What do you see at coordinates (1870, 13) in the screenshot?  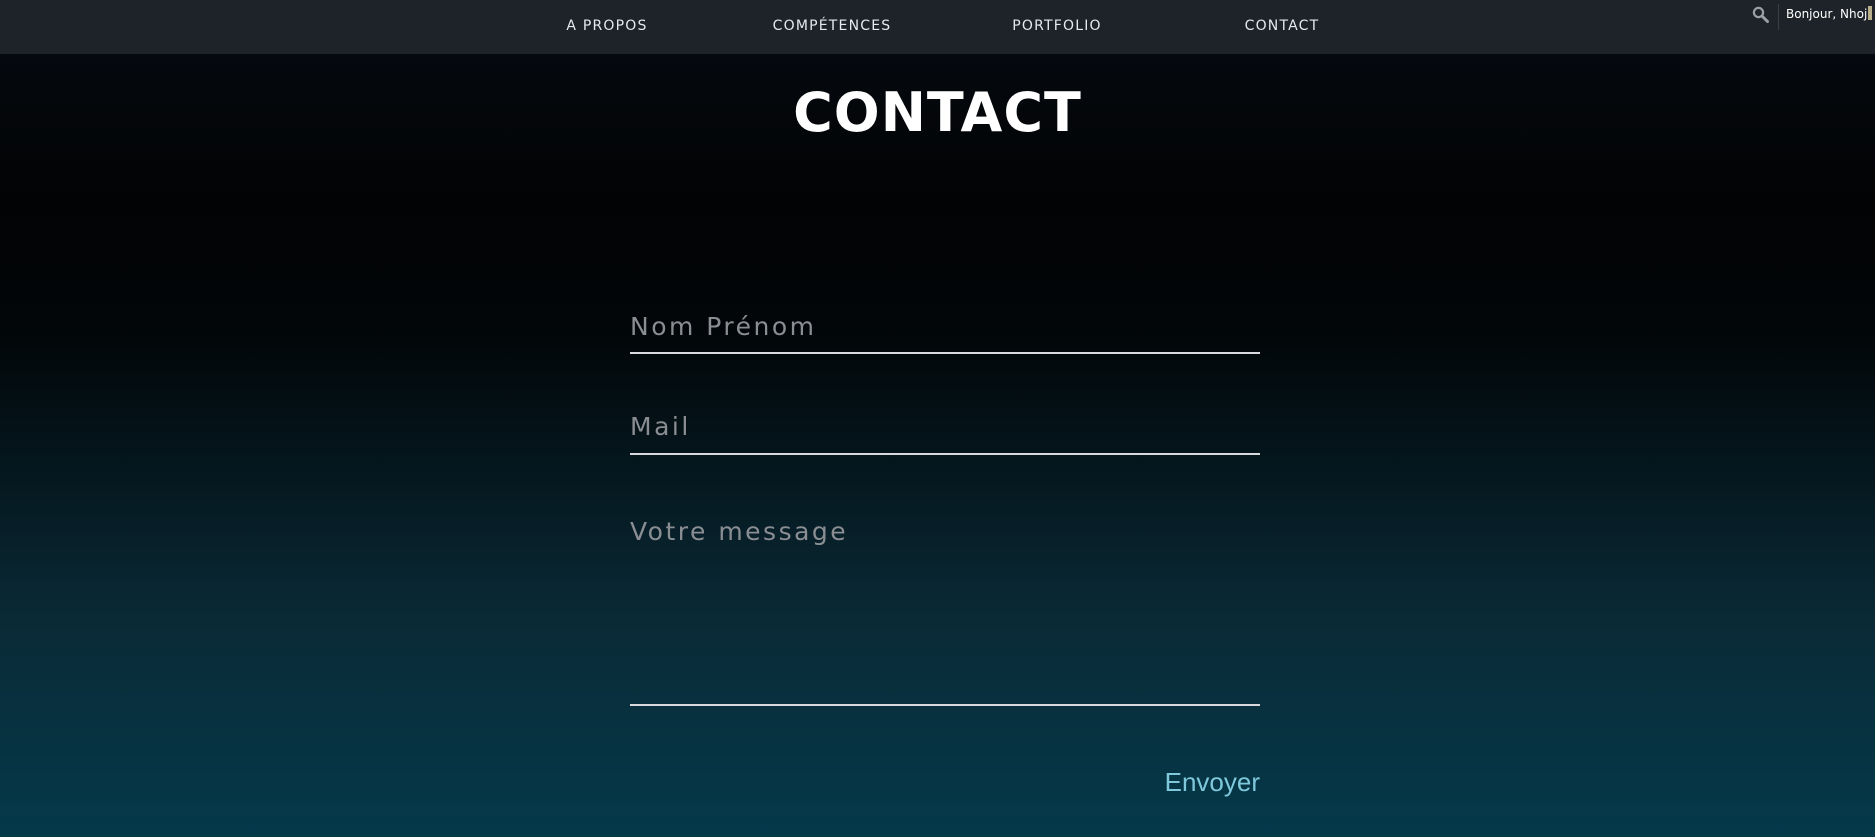 I see `avatar` at bounding box center [1870, 13].